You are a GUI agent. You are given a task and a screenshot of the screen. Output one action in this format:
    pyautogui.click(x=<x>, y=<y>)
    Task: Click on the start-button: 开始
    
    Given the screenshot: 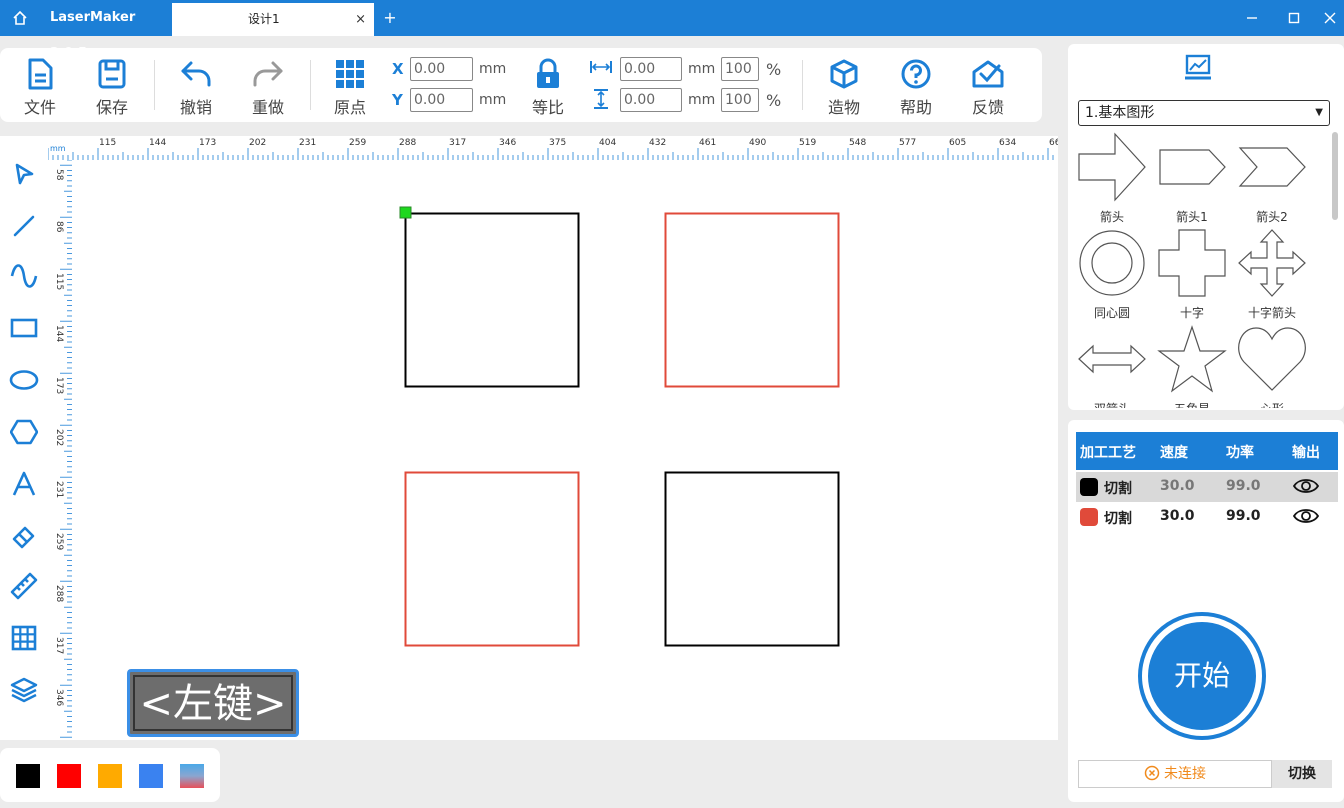 What is the action you would take?
    pyautogui.click(x=1202, y=676)
    